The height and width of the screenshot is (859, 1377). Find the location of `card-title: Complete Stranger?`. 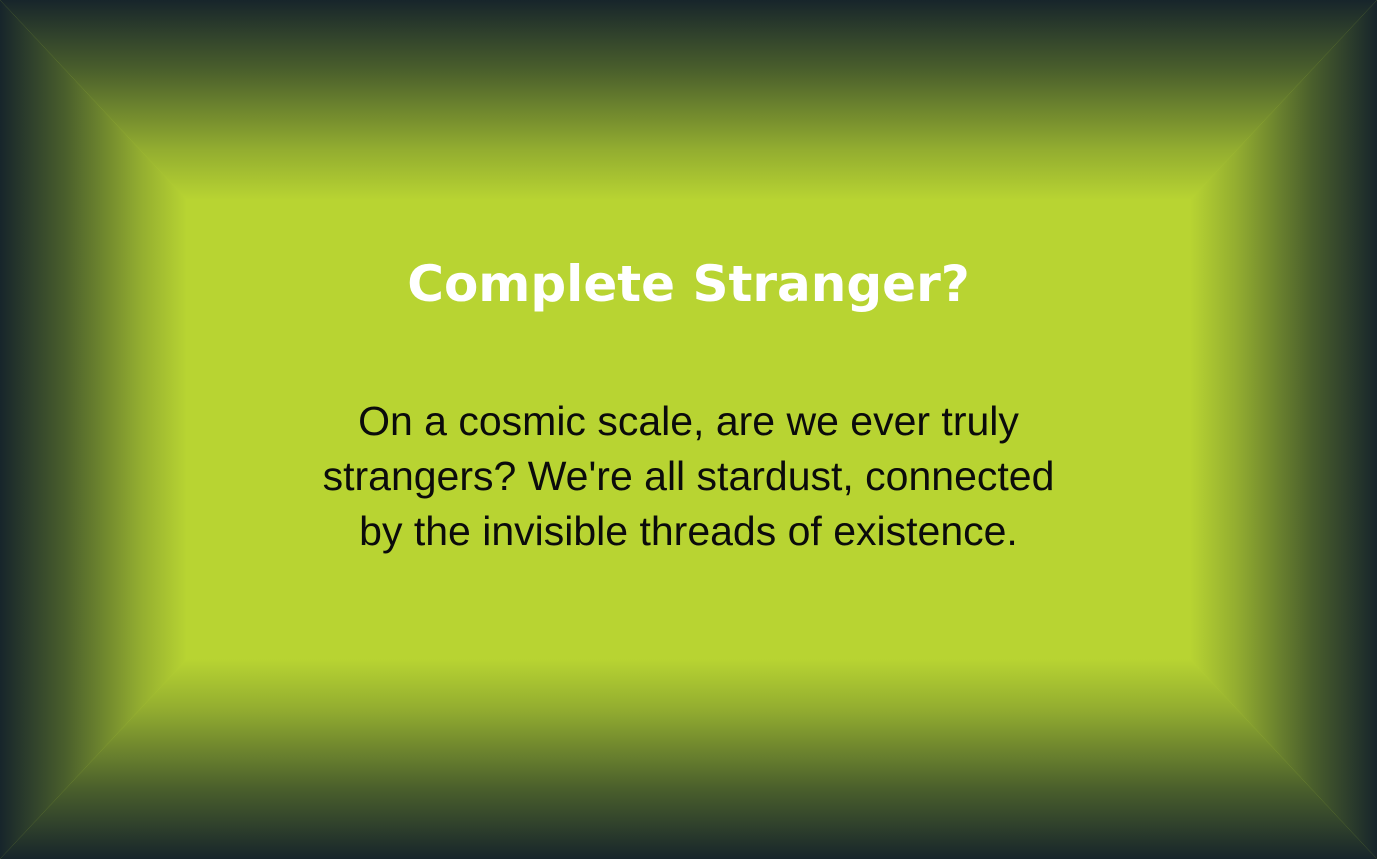

card-title: Complete Stranger? is located at coordinates (688, 284).